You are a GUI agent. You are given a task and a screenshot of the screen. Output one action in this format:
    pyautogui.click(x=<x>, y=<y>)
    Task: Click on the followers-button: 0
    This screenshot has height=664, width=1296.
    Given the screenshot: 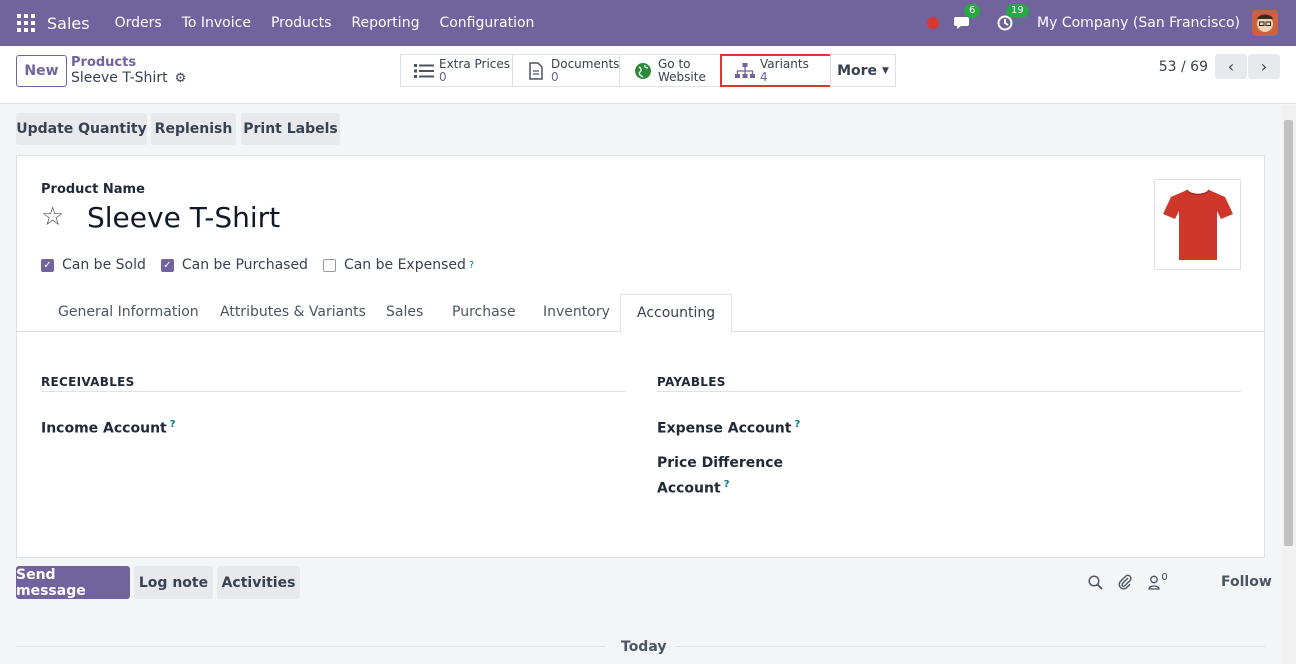 What is the action you would take?
    pyautogui.click(x=1158, y=582)
    